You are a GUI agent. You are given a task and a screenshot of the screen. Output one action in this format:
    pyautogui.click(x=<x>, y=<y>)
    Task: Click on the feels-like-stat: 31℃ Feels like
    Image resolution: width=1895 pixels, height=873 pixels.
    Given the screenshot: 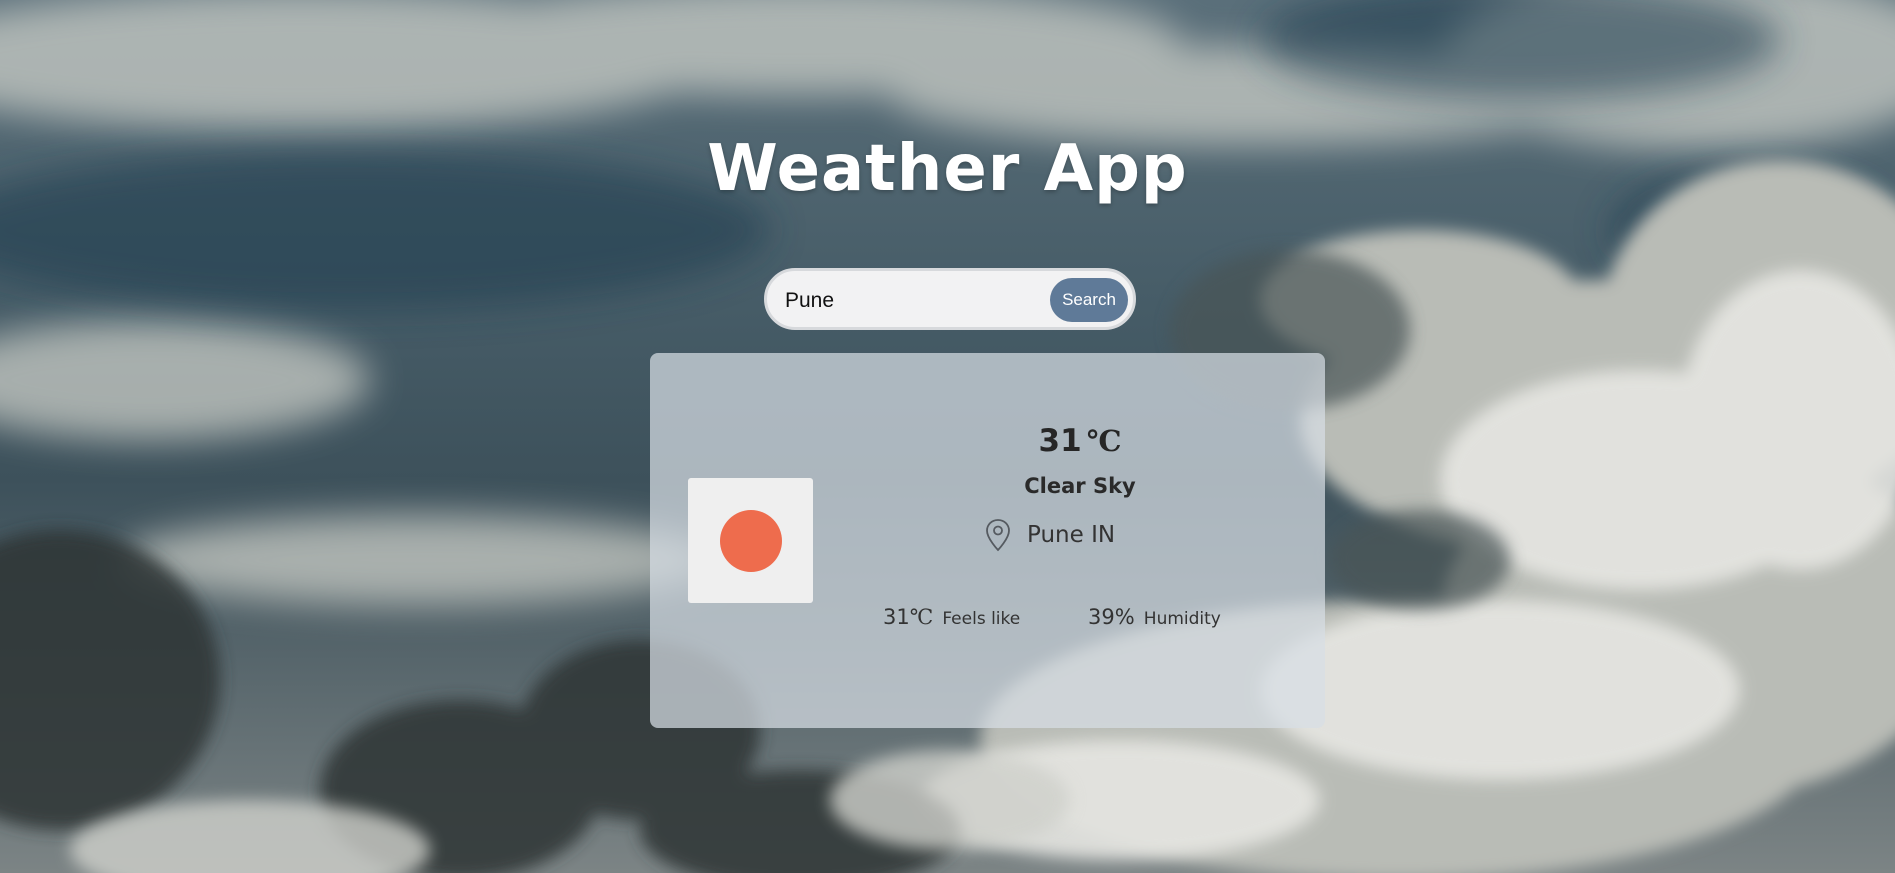 What is the action you would take?
    pyautogui.click(x=951, y=617)
    